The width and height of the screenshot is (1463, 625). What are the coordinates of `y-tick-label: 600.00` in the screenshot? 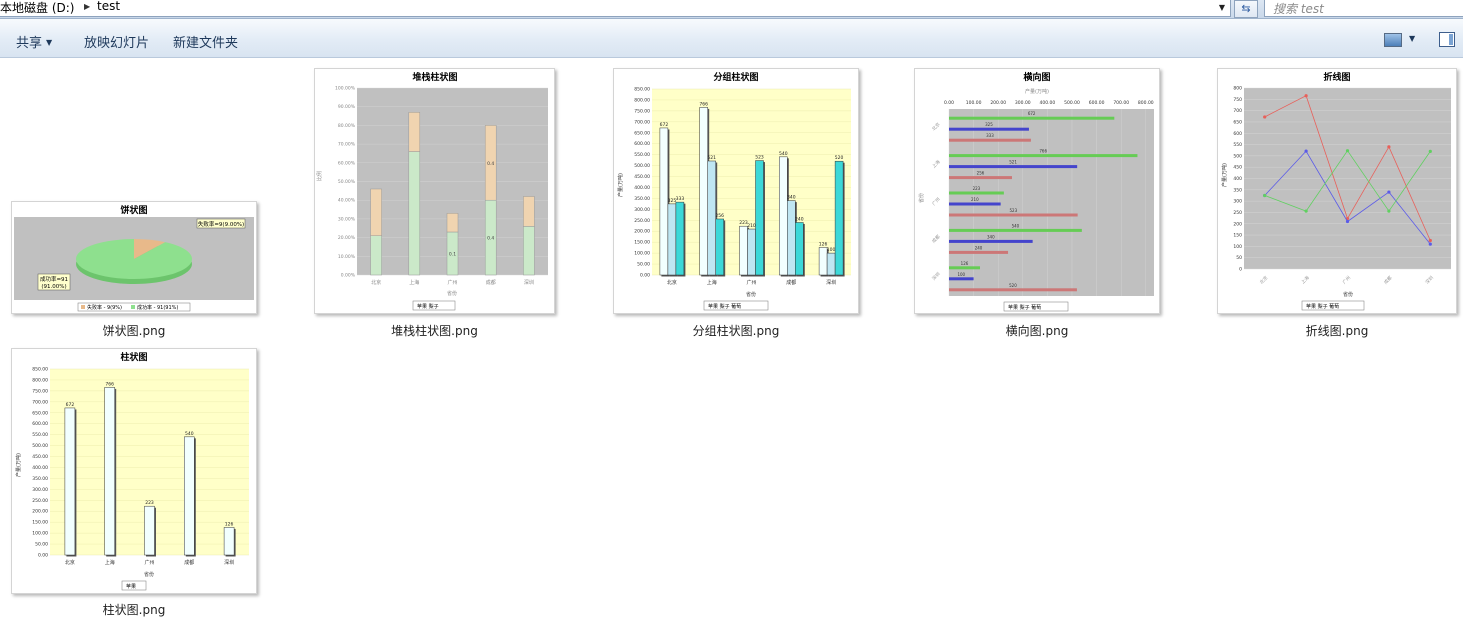 It's located at (642, 144).